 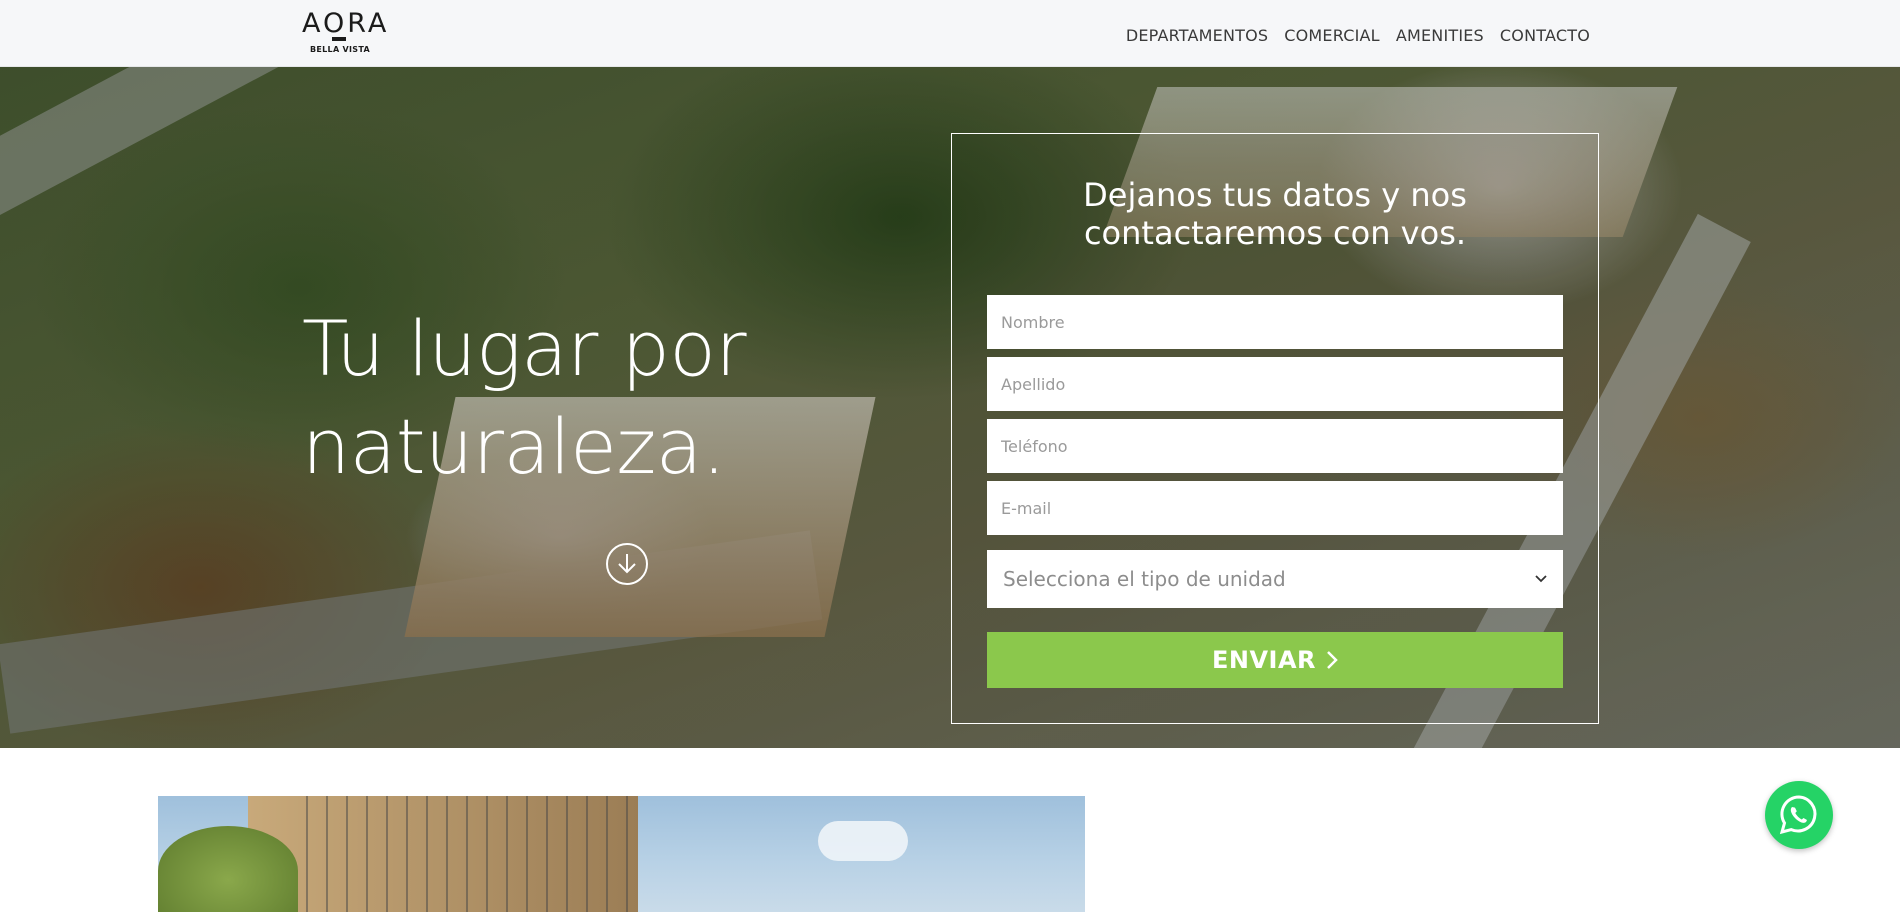 I want to click on logo: AORA BELLA VISTA, so click(x=350, y=33).